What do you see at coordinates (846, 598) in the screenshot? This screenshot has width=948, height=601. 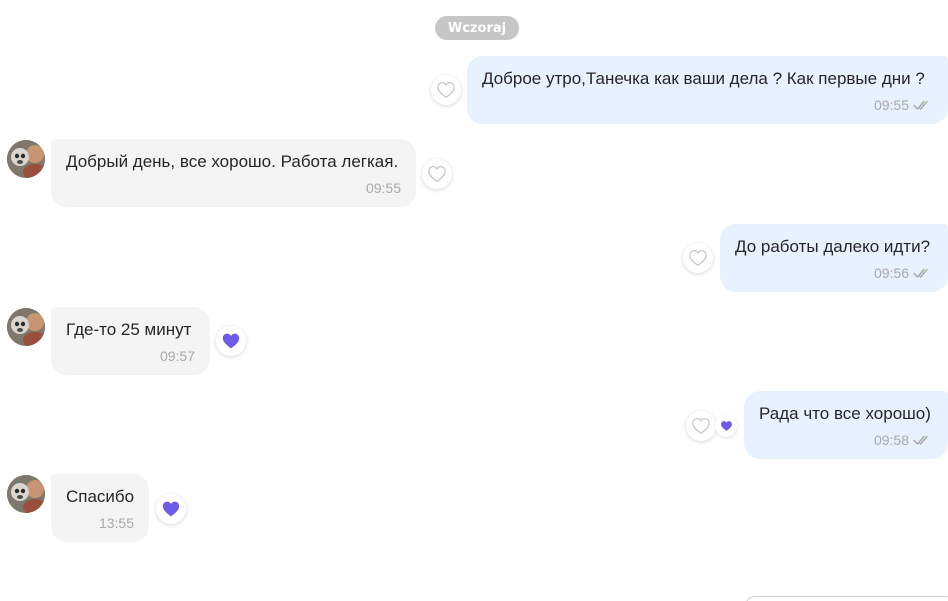 I see `message-composer` at bounding box center [846, 598].